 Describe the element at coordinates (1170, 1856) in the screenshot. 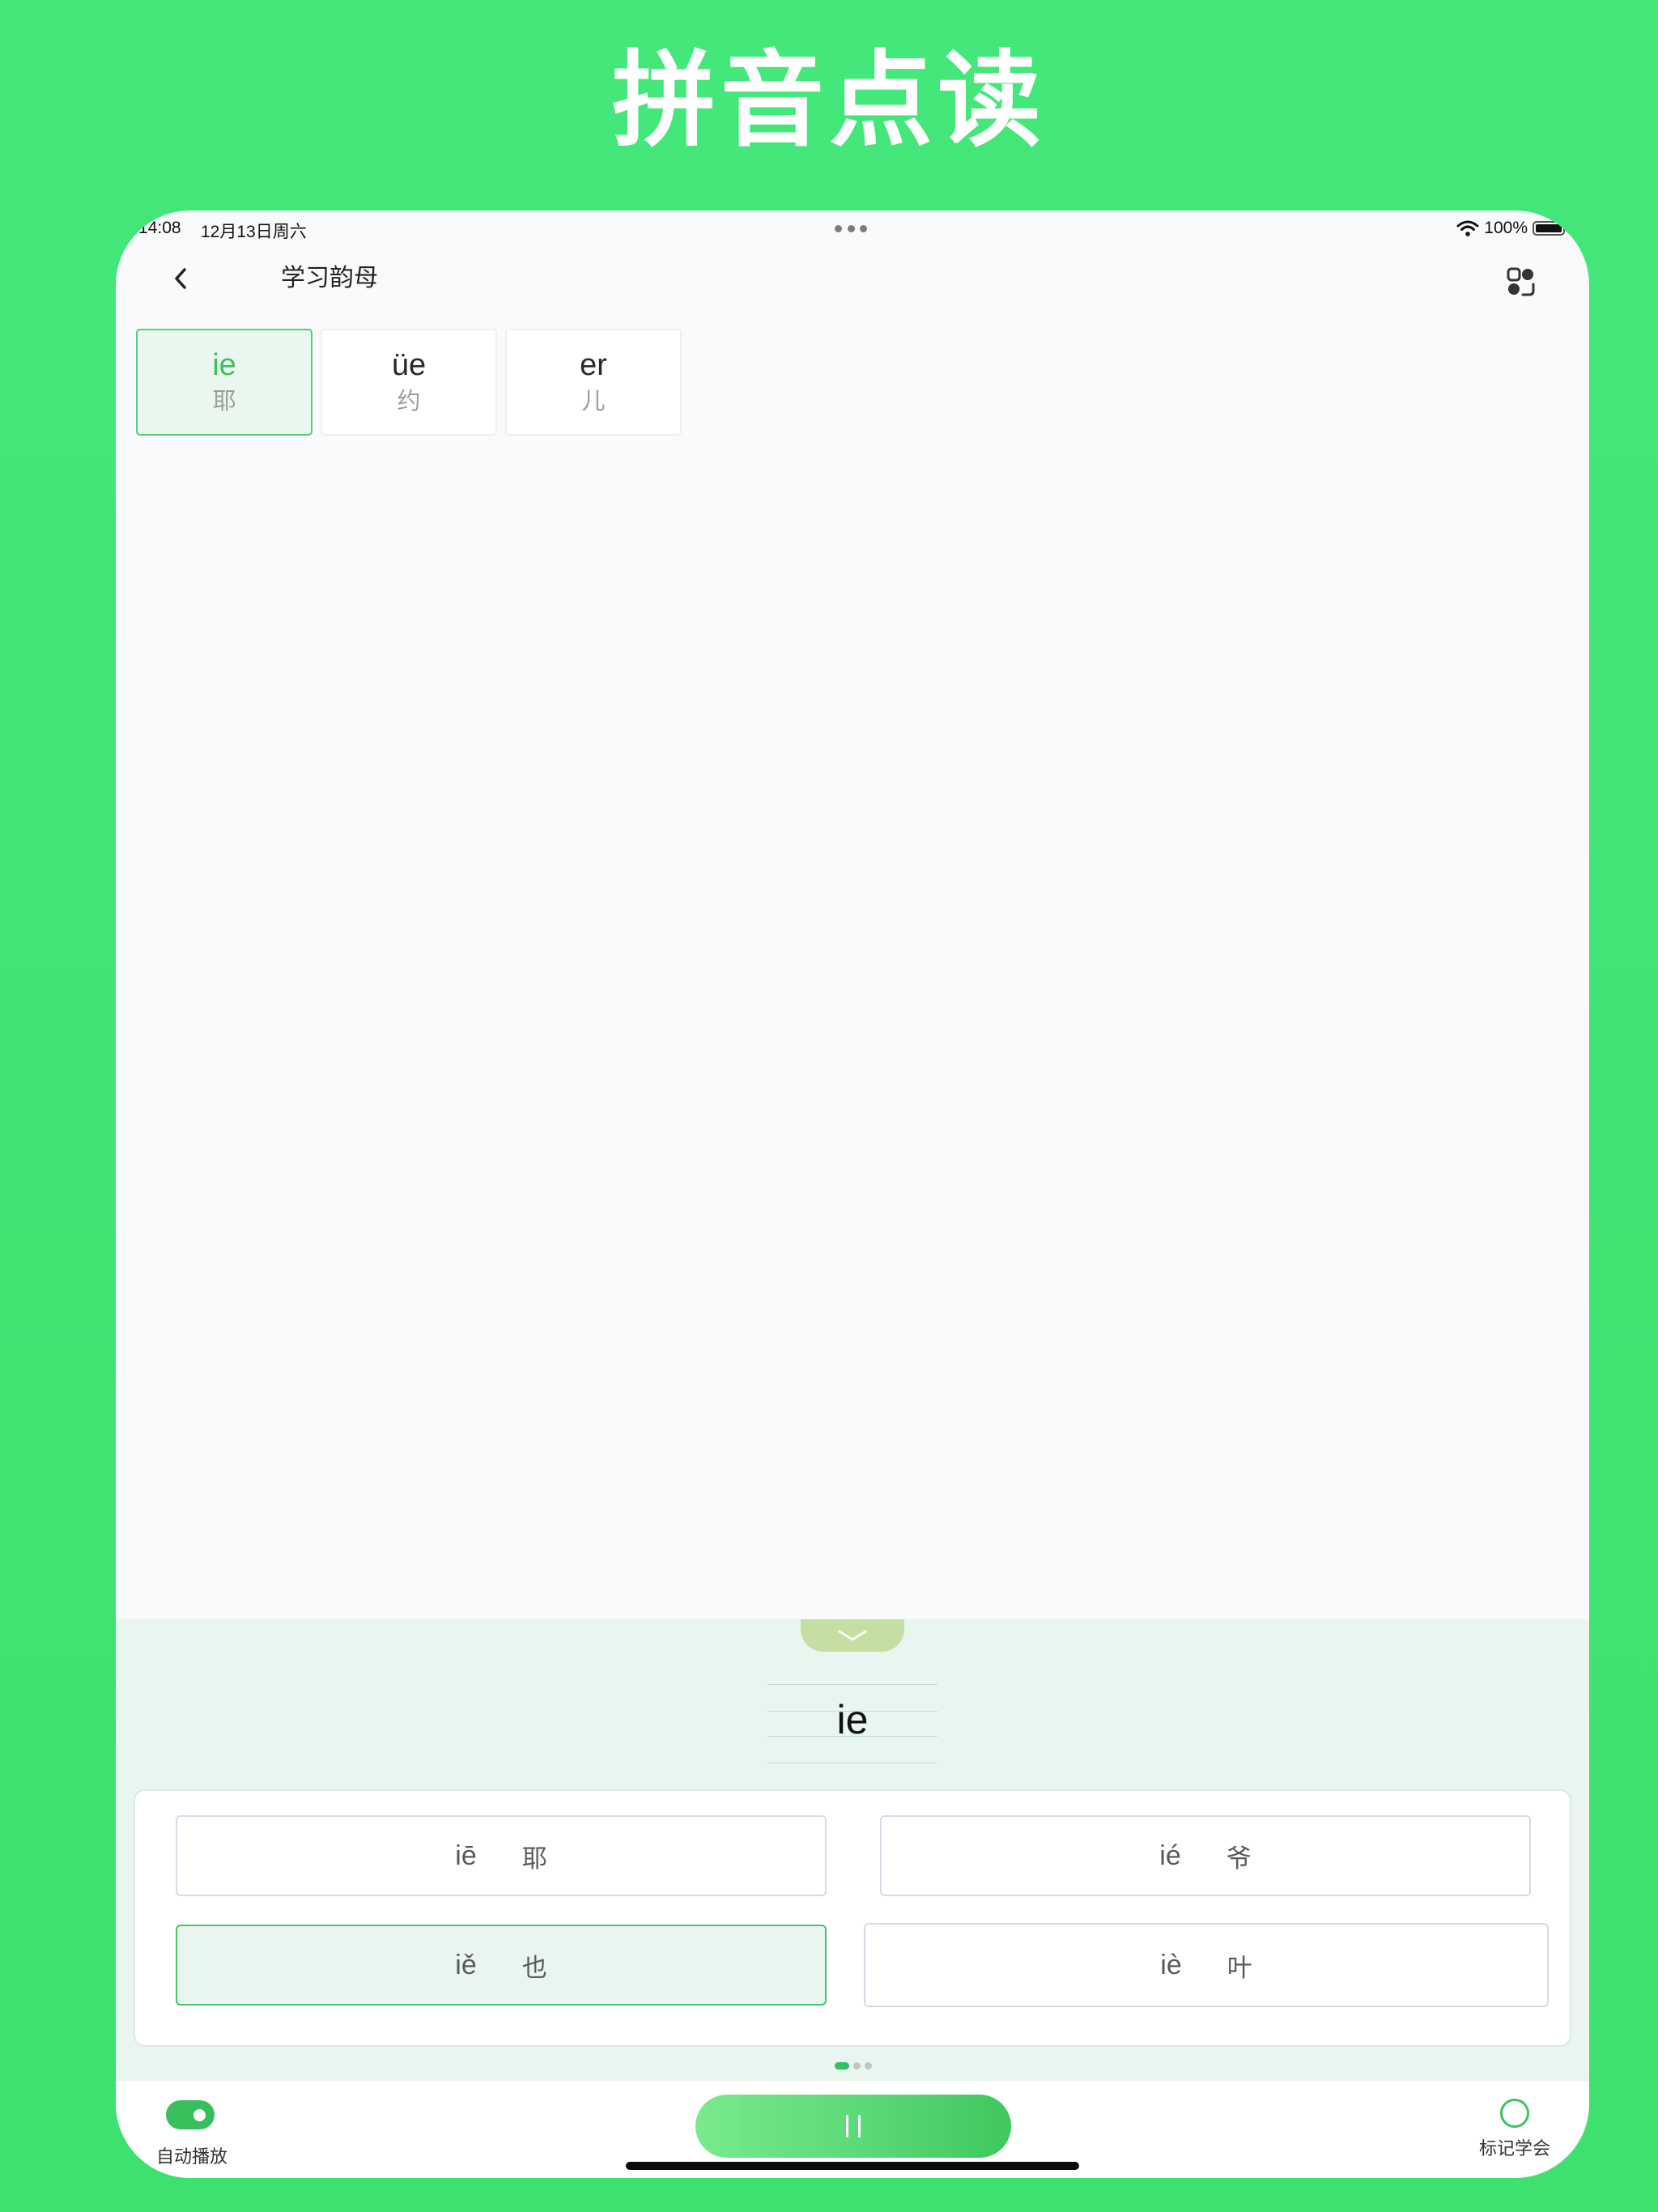

I see `word-pinyin: ié` at that location.